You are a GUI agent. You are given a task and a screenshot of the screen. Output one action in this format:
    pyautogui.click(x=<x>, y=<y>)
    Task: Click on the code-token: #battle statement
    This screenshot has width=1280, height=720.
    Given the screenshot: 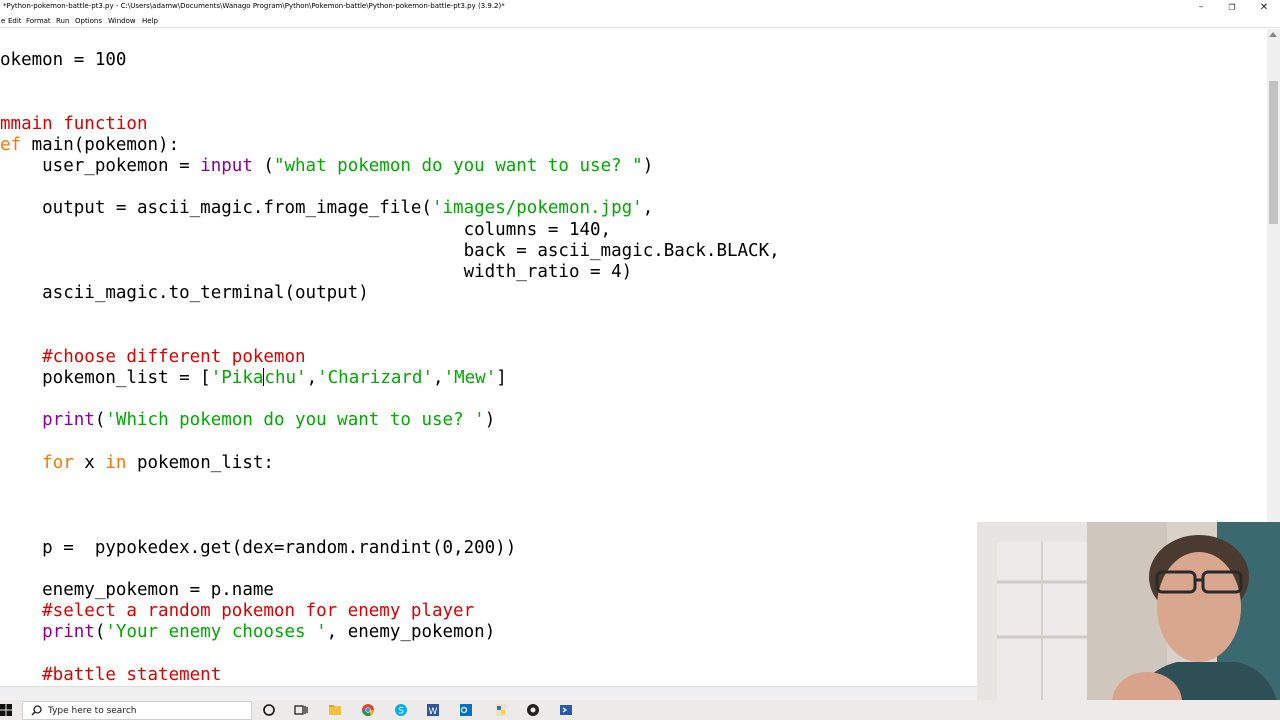 What is the action you would take?
    pyautogui.click(x=111, y=674)
    